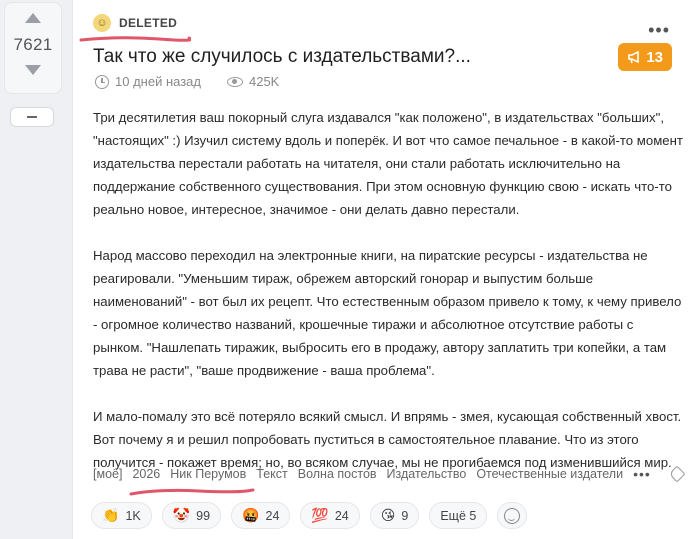  I want to click on clap-icon: 👏, so click(111, 515).